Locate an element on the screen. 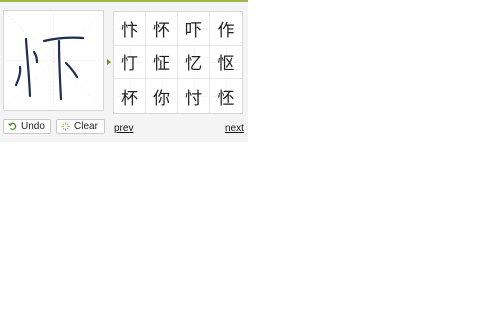  candidate-char: 忊 is located at coordinates (129, 64).